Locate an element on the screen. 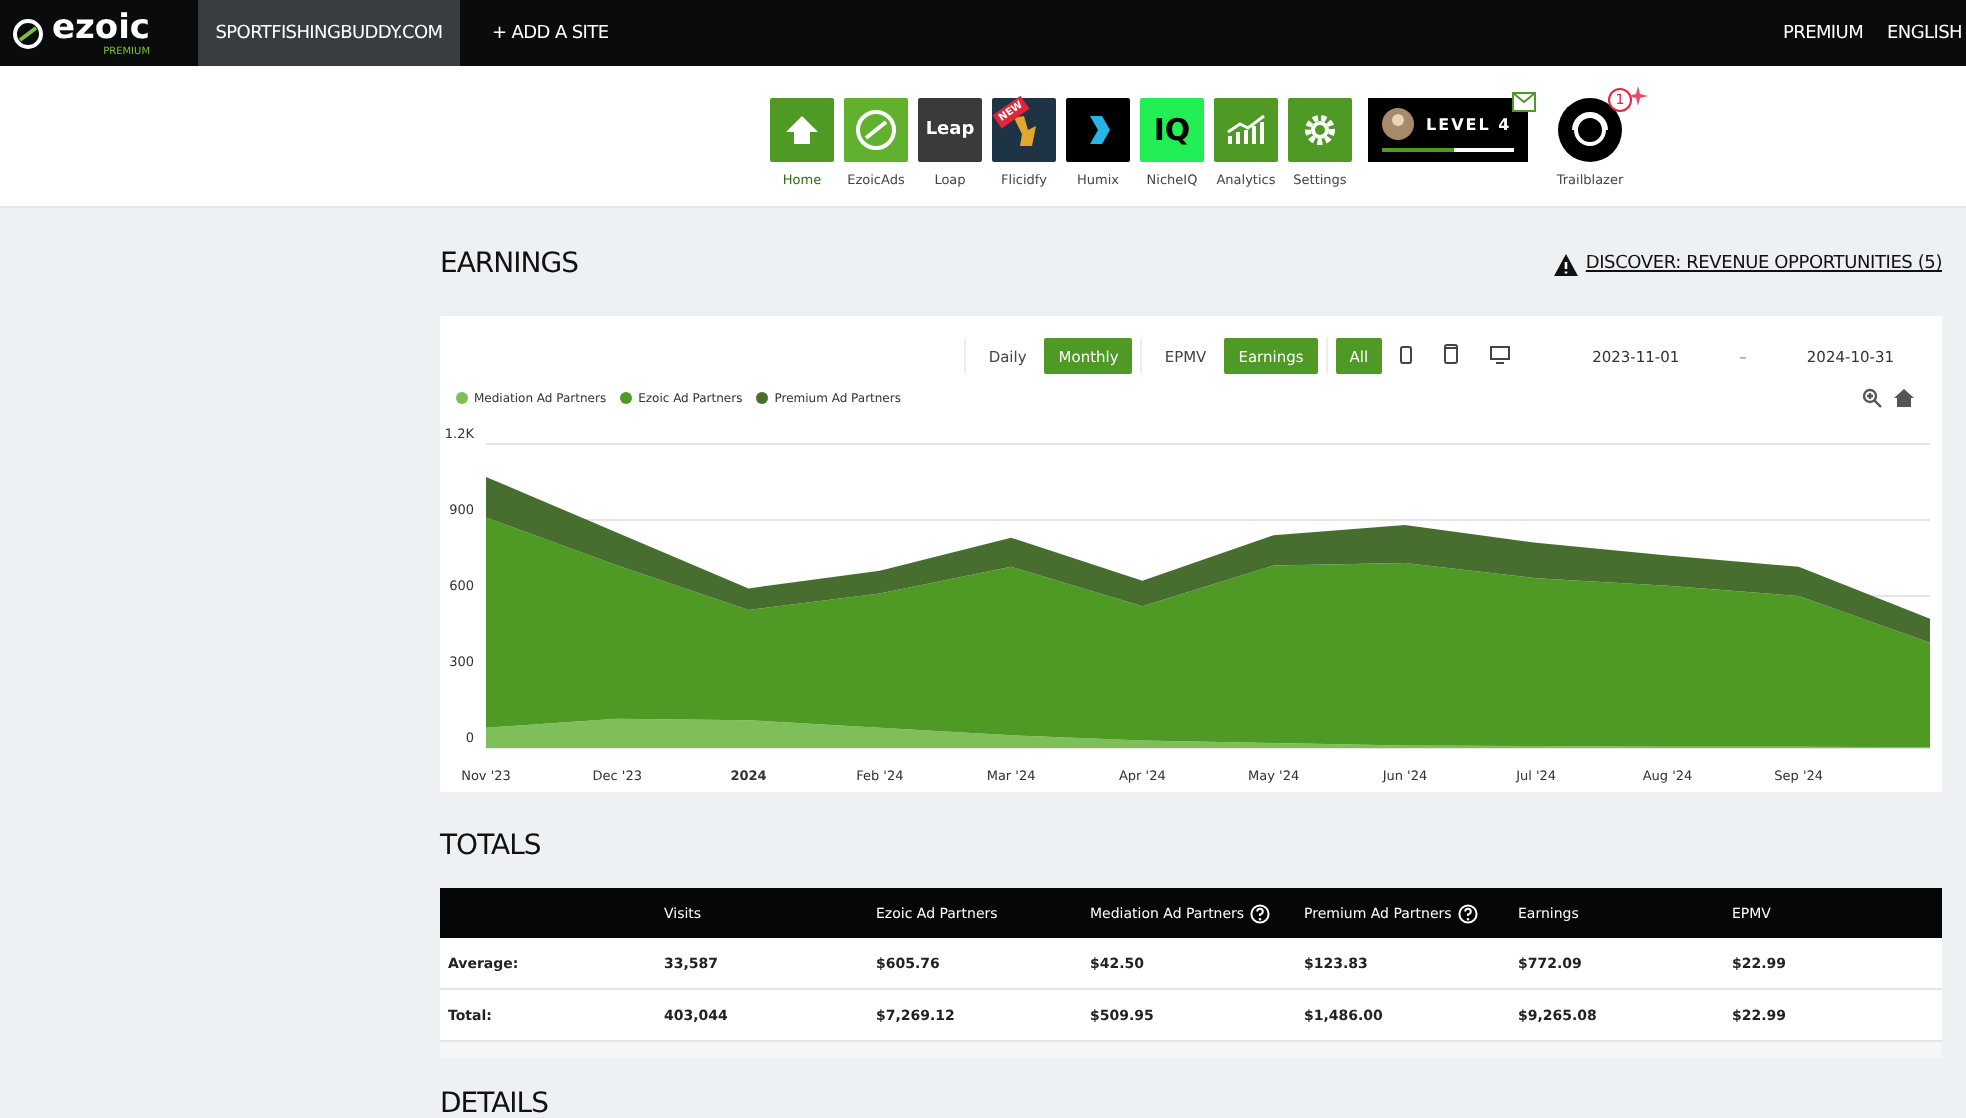  logo-text: ezoic is located at coordinates (101, 28).